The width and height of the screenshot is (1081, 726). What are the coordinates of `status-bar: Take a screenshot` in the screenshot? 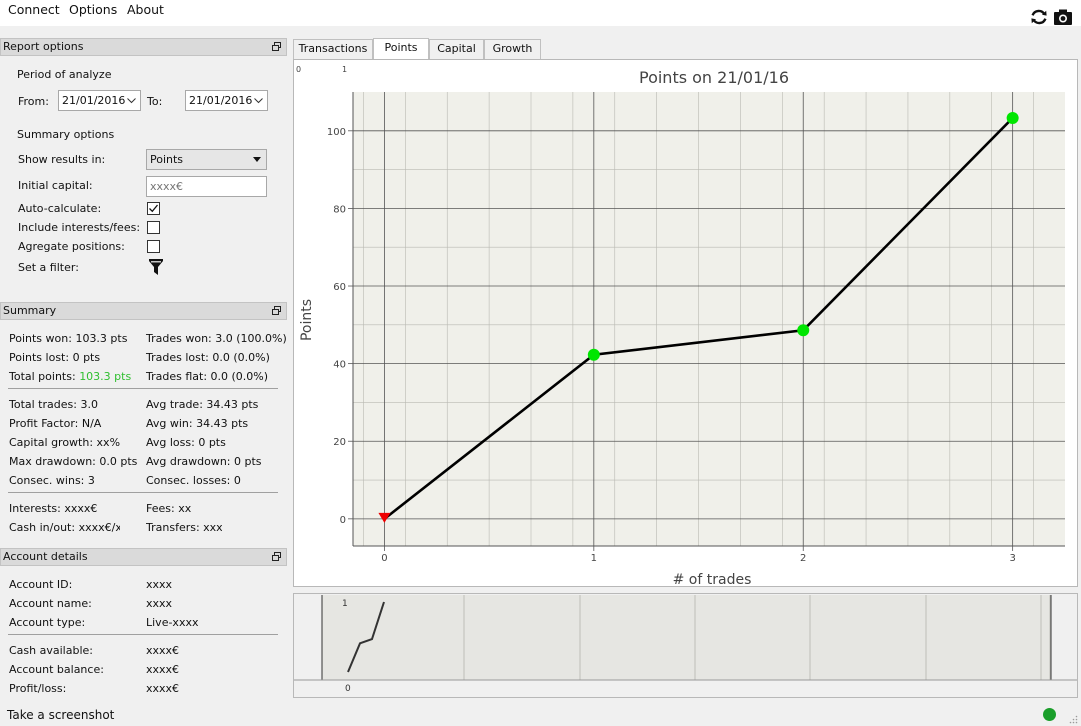 It's located at (540, 714).